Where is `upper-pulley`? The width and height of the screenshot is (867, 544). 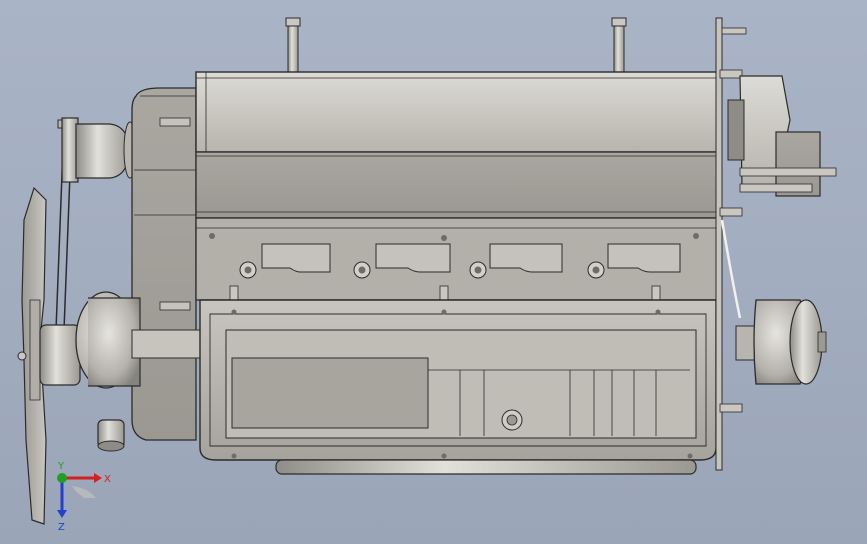
upper-pulley is located at coordinates (99, 150).